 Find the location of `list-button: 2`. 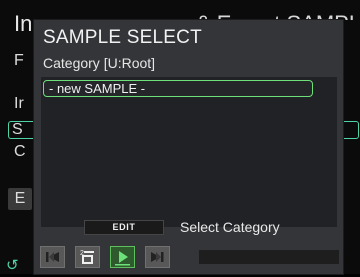

list-button: 2 is located at coordinates (87, 257).